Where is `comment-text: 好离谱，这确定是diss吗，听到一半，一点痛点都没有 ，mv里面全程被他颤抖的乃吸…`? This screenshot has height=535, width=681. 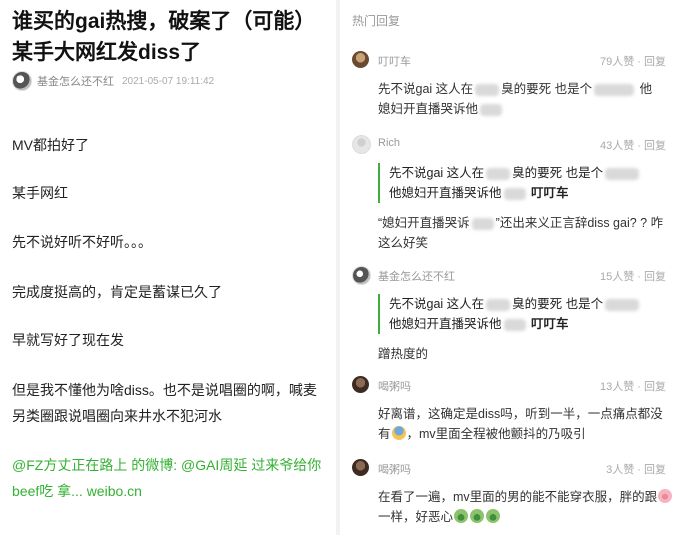 comment-text: 好离谱，这确定是diss吗，听到一半，一点痛点都没有 ，mv里面全程被他颤抖的乃吸… is located at coordinates (526, 424).